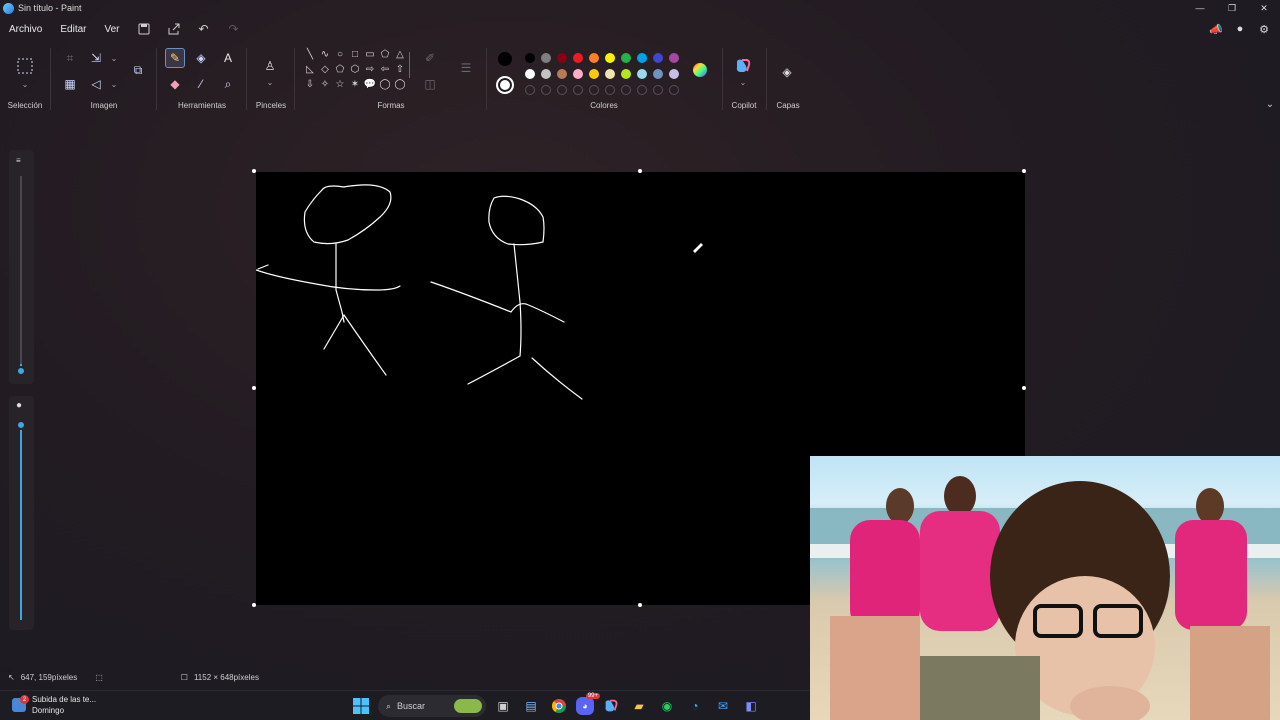 The height and width of the screenshot is (720, 1280). Describe the element at coordinates (96, 84) in the screenshot. I see `rotate-icon: ◁` at that location.